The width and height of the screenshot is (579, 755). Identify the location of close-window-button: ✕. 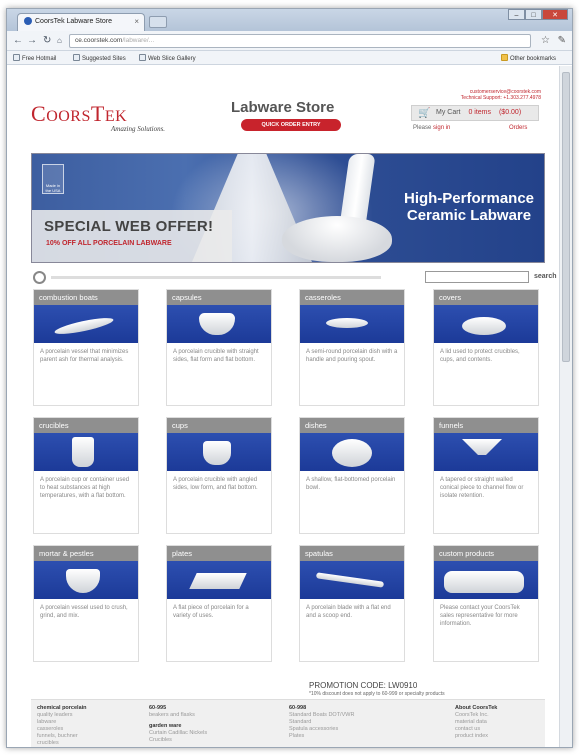
(555, 14).